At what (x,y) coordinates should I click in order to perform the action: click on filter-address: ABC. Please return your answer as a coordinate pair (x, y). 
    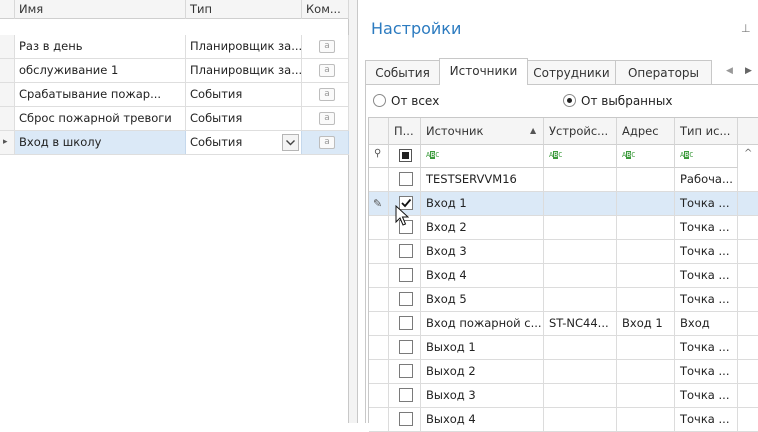
    Looking at the image, I should click on (646, 156).